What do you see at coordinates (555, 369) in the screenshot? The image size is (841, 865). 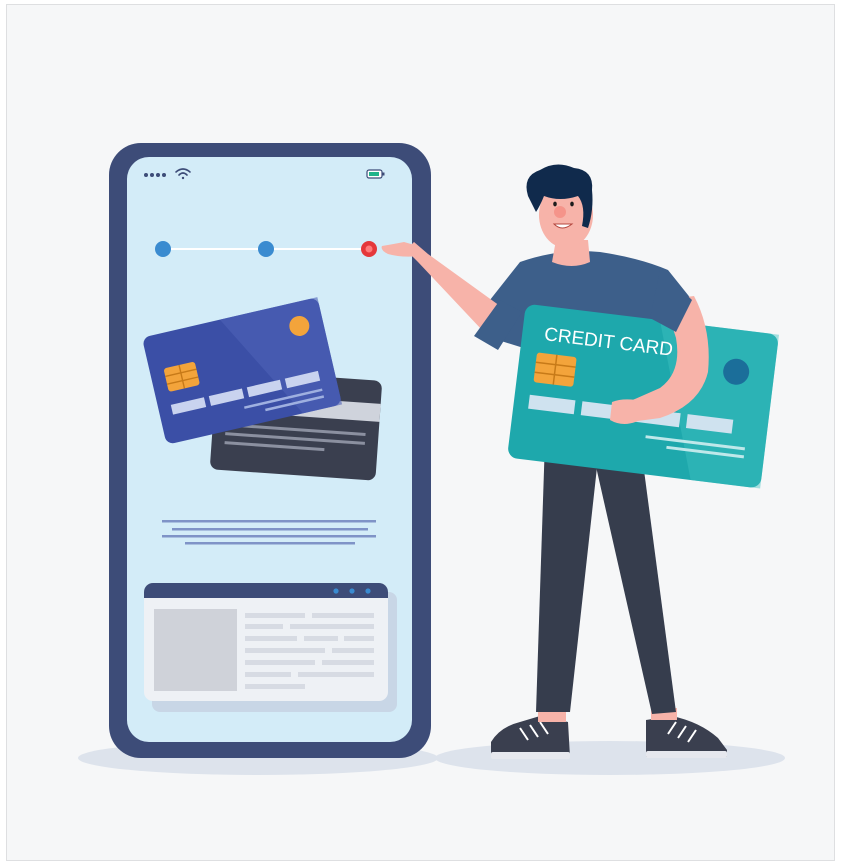 I see `teal-card-chip-icon` at bounding box center [555, 369].